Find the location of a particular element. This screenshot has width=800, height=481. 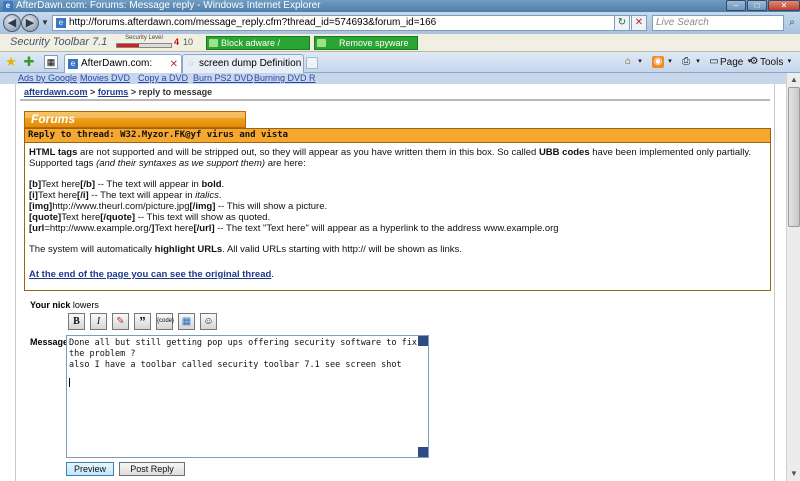

maximize-button: □ is located at coordinates (757, 5).